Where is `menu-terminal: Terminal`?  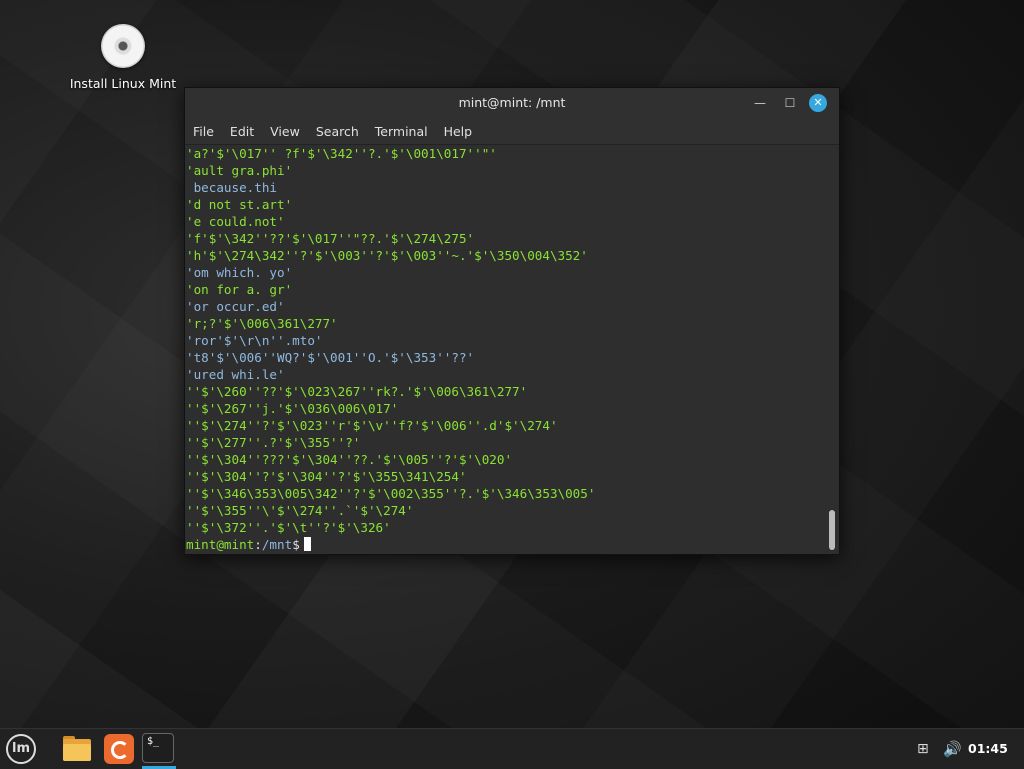
menu-terminal: Terminal is located at coordinates (401, 131).